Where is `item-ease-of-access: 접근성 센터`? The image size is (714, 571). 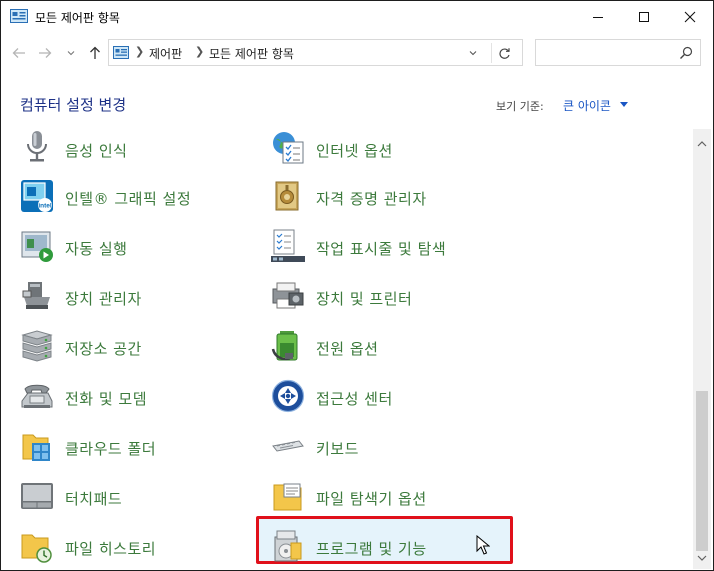 item-ease-of-access: 접근성 센터 is located at coordinates (386, 399).